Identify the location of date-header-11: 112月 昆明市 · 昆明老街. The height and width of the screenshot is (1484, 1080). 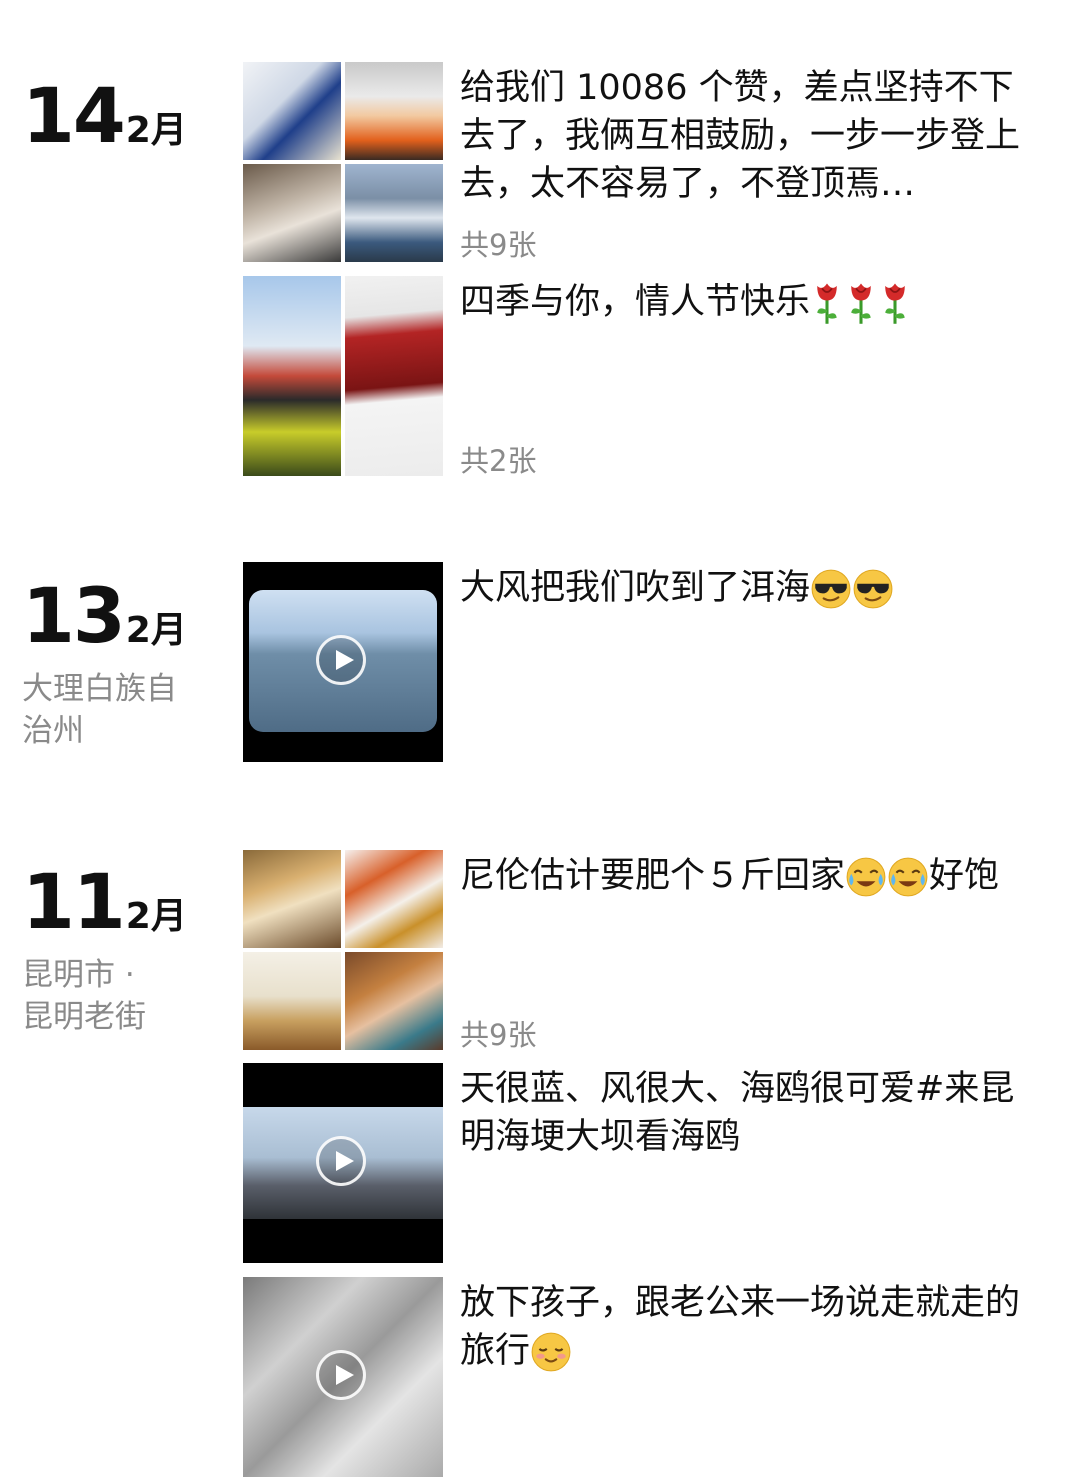
(107, 951).